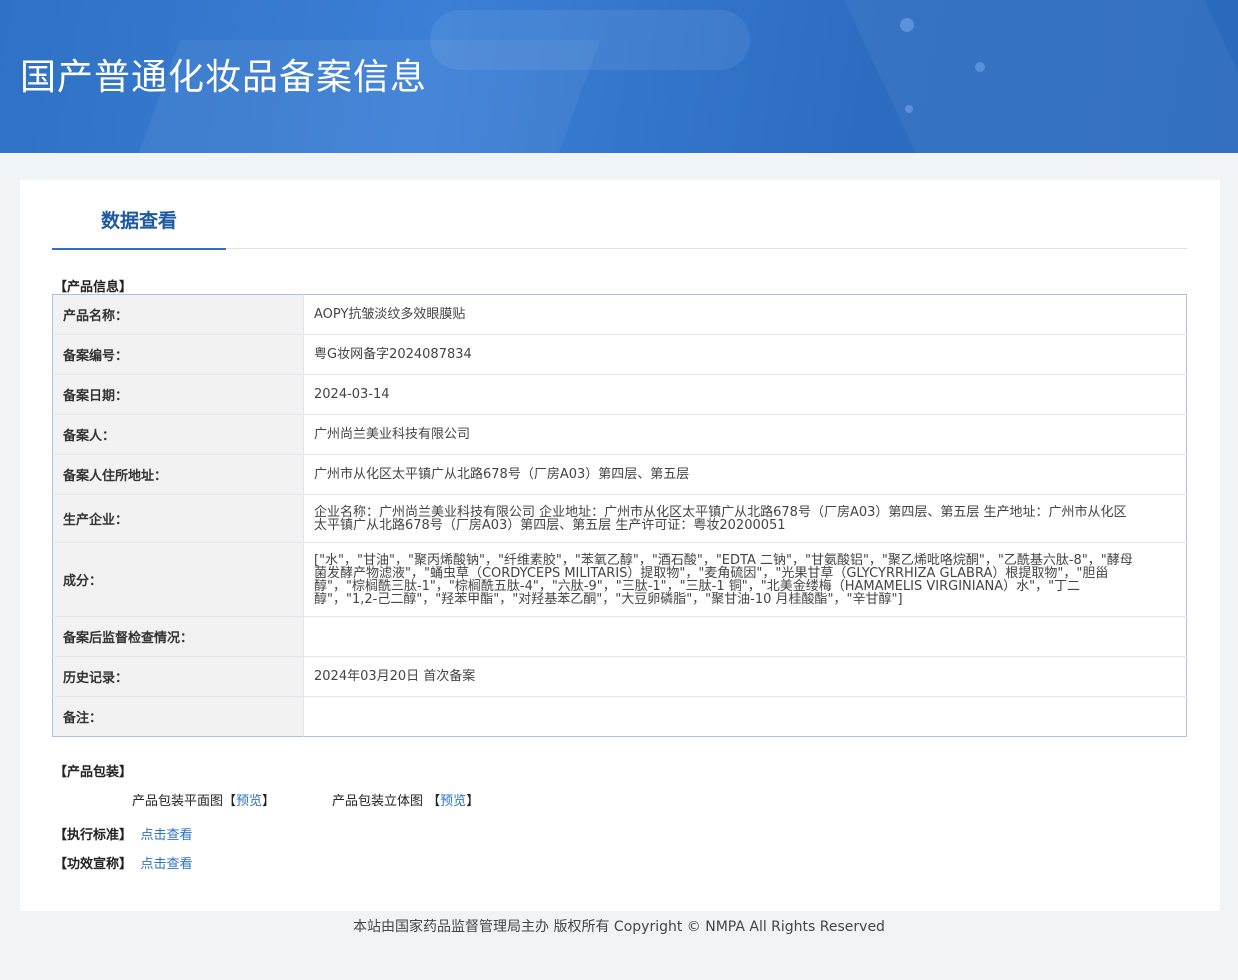 This screenshot has width=1238, height=980. What do you see at coordinates (378, 801) in the screenshot?
I see `package-solid-label: 产品包装立体图` at bounding box center [378, 801].